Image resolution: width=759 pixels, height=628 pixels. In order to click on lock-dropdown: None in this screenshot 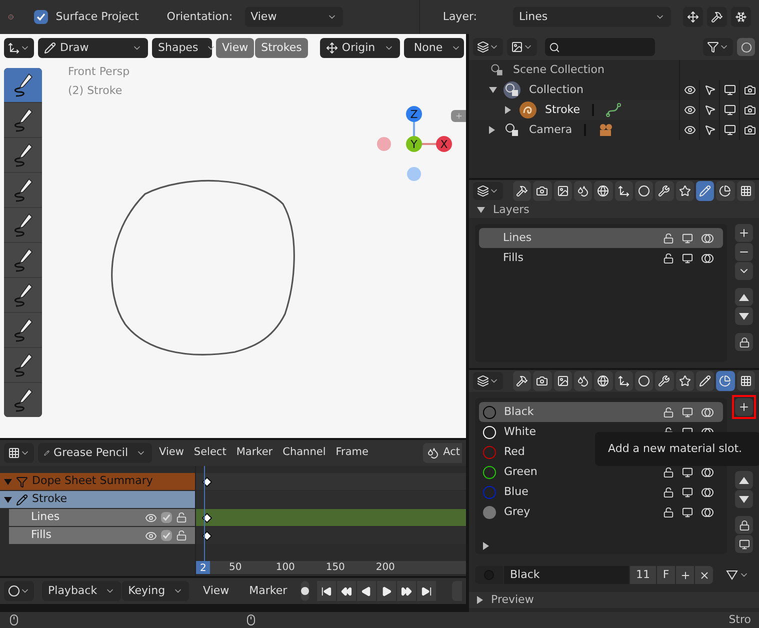, I will do `click(434, 48)`.